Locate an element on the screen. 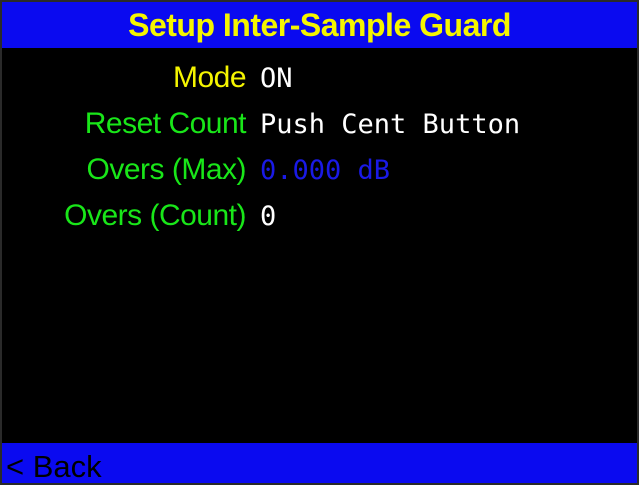 The height and width of the screenshot is (485, 639). back-button: < Back is located at coordinates (319, 463).